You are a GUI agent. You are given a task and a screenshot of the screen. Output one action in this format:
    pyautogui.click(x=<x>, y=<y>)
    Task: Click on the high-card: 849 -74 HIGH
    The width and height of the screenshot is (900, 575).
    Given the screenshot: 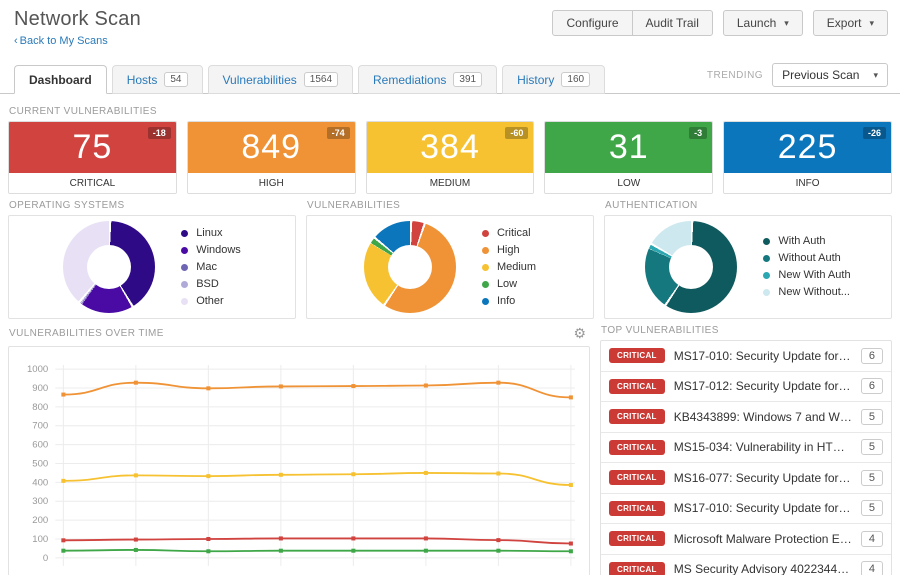 What is the action you would take?
    pyautogui.click(x=271, y=157)
    